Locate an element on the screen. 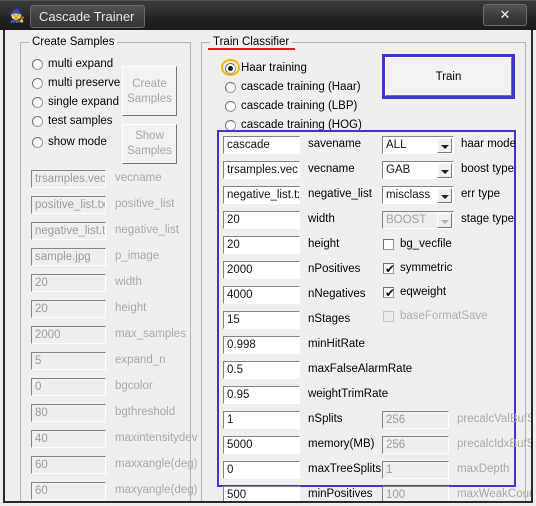 The image size is (536, 506). field-savename: cascade is located at coordinates (261, 145).